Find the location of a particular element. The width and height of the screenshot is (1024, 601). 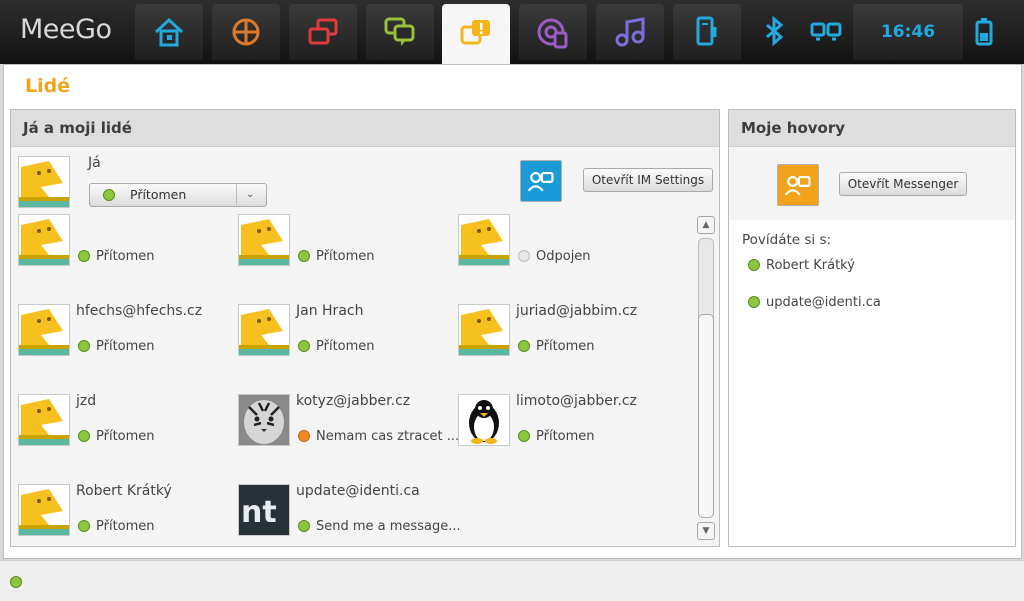

devices-icon is located at coordinates (706, 31).